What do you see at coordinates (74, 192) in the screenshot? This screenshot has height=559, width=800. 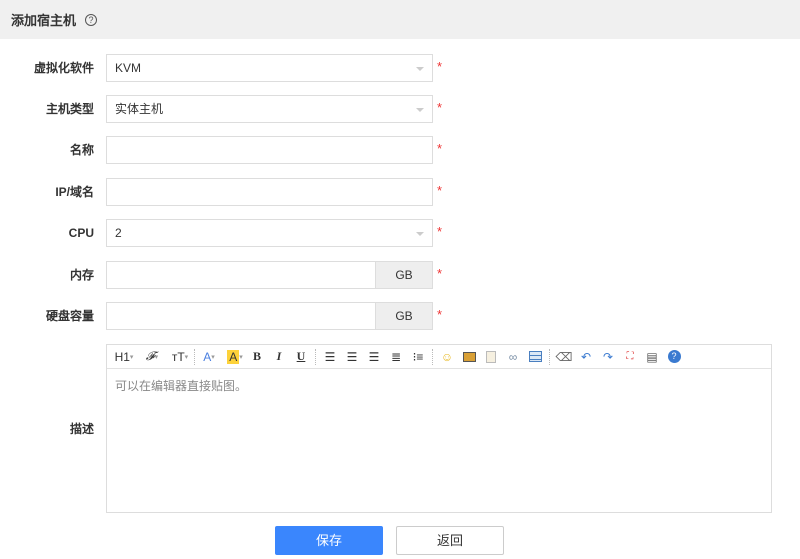 I see `ip-label: IP/域名` at bounding box center [74, 192].